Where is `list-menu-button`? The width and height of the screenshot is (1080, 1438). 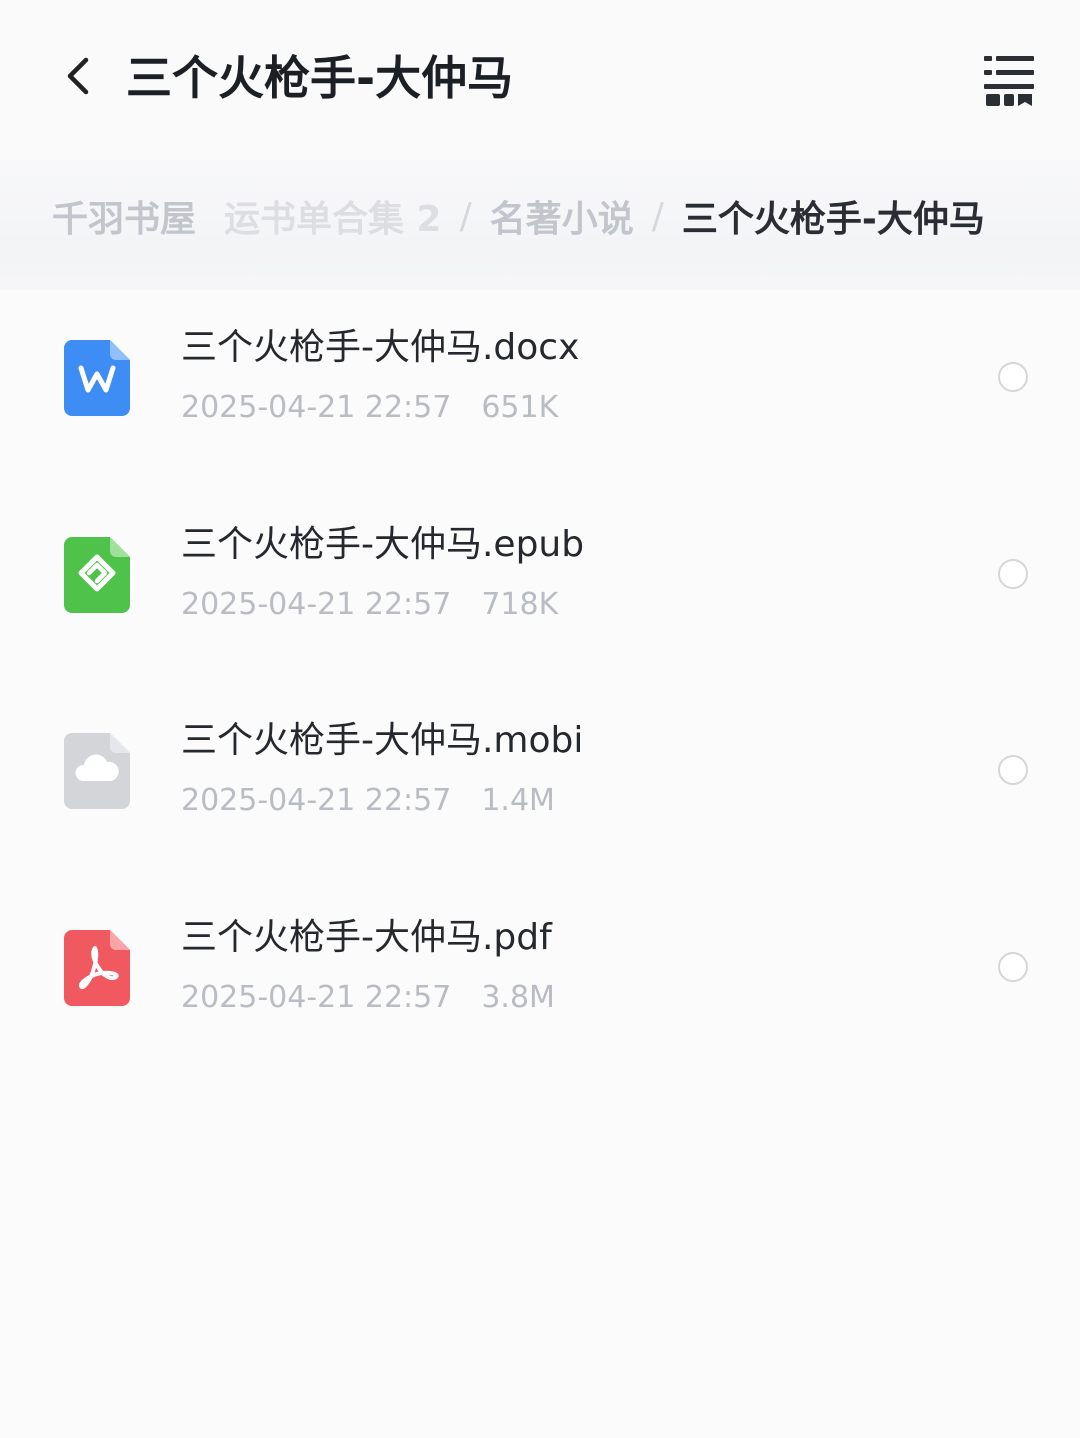 list-menu-button is located at coordinates (1010, 81).